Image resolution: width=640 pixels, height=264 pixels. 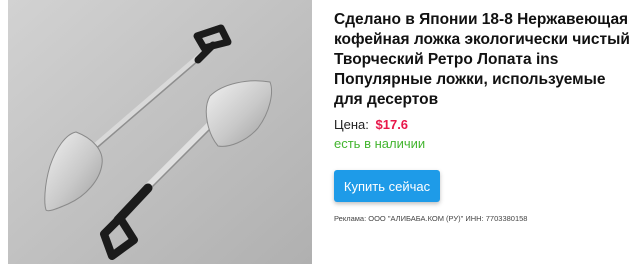 I want to click on price-value: $17.6, so click(x=392, y=124).